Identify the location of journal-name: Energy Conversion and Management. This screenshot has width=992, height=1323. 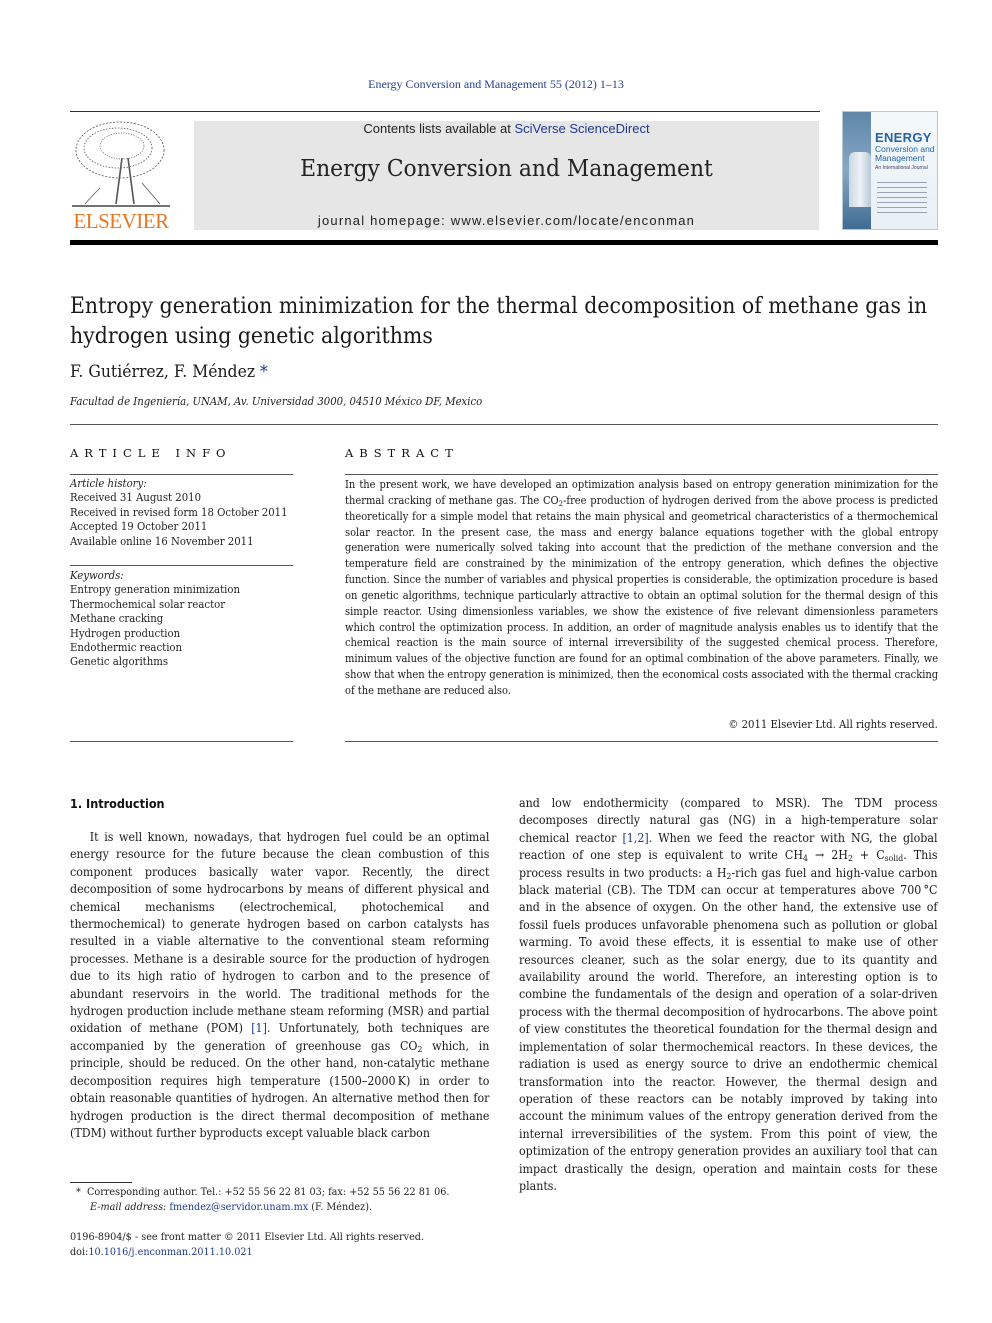
(506, 169).